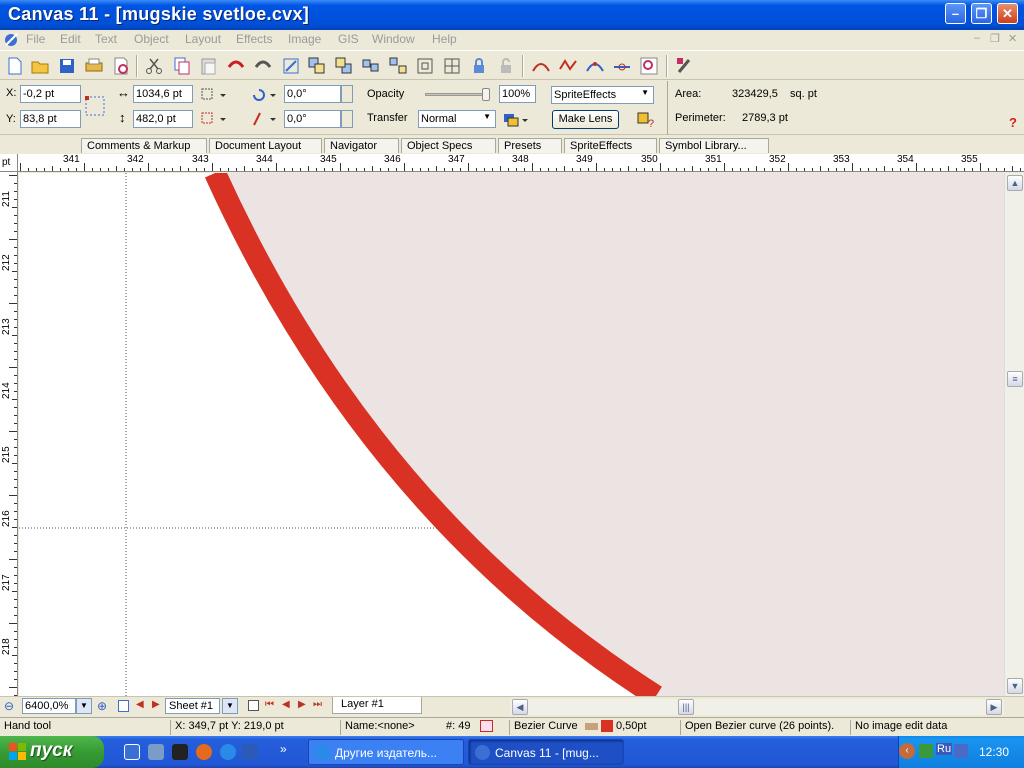 Image resolution: width=1024 pixels, height=768 pixels. What do you see at coordinates (1014, 434) in the screenshot?
I see `vertical-scrollbar: ▲ ≡ ▼` at bounding box center [1014, 434].